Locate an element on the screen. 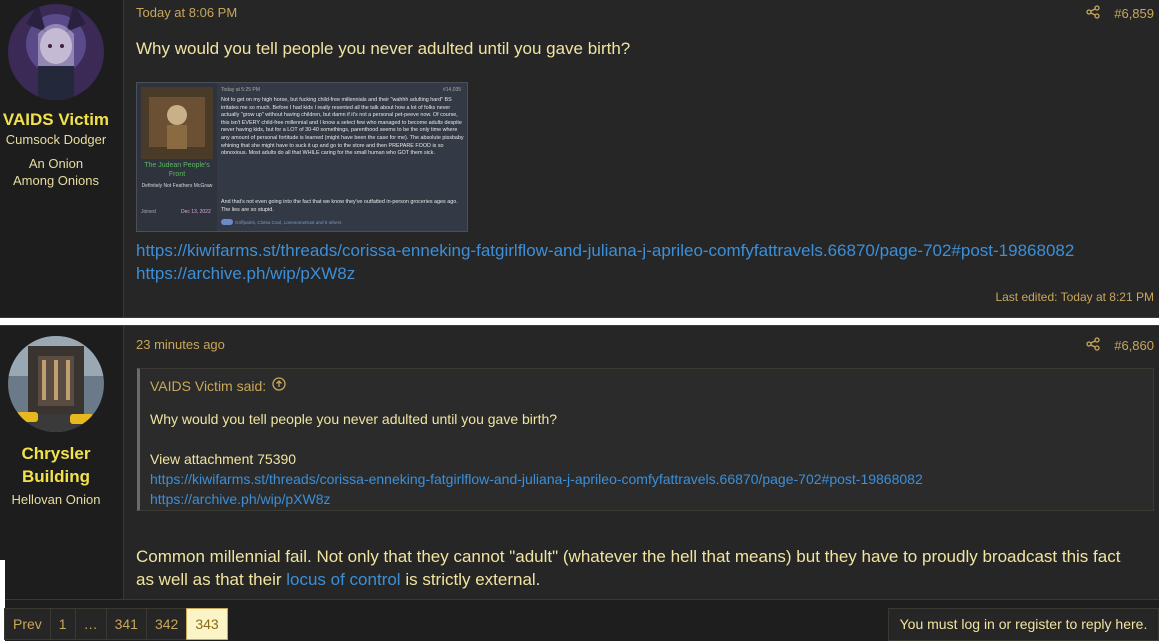 This screenshot has width=1159, height=641. post-actions: #6,859 is located at coordinates (1120, 13).